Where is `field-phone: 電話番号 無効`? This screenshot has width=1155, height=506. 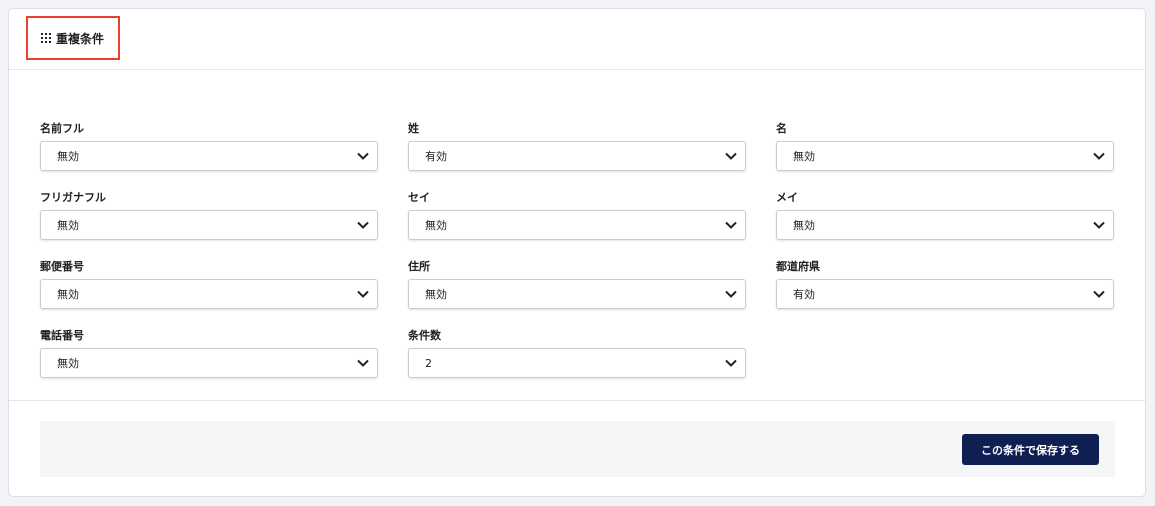
field-phone: 電話番号 無効 is located at coordinates (209, 353).